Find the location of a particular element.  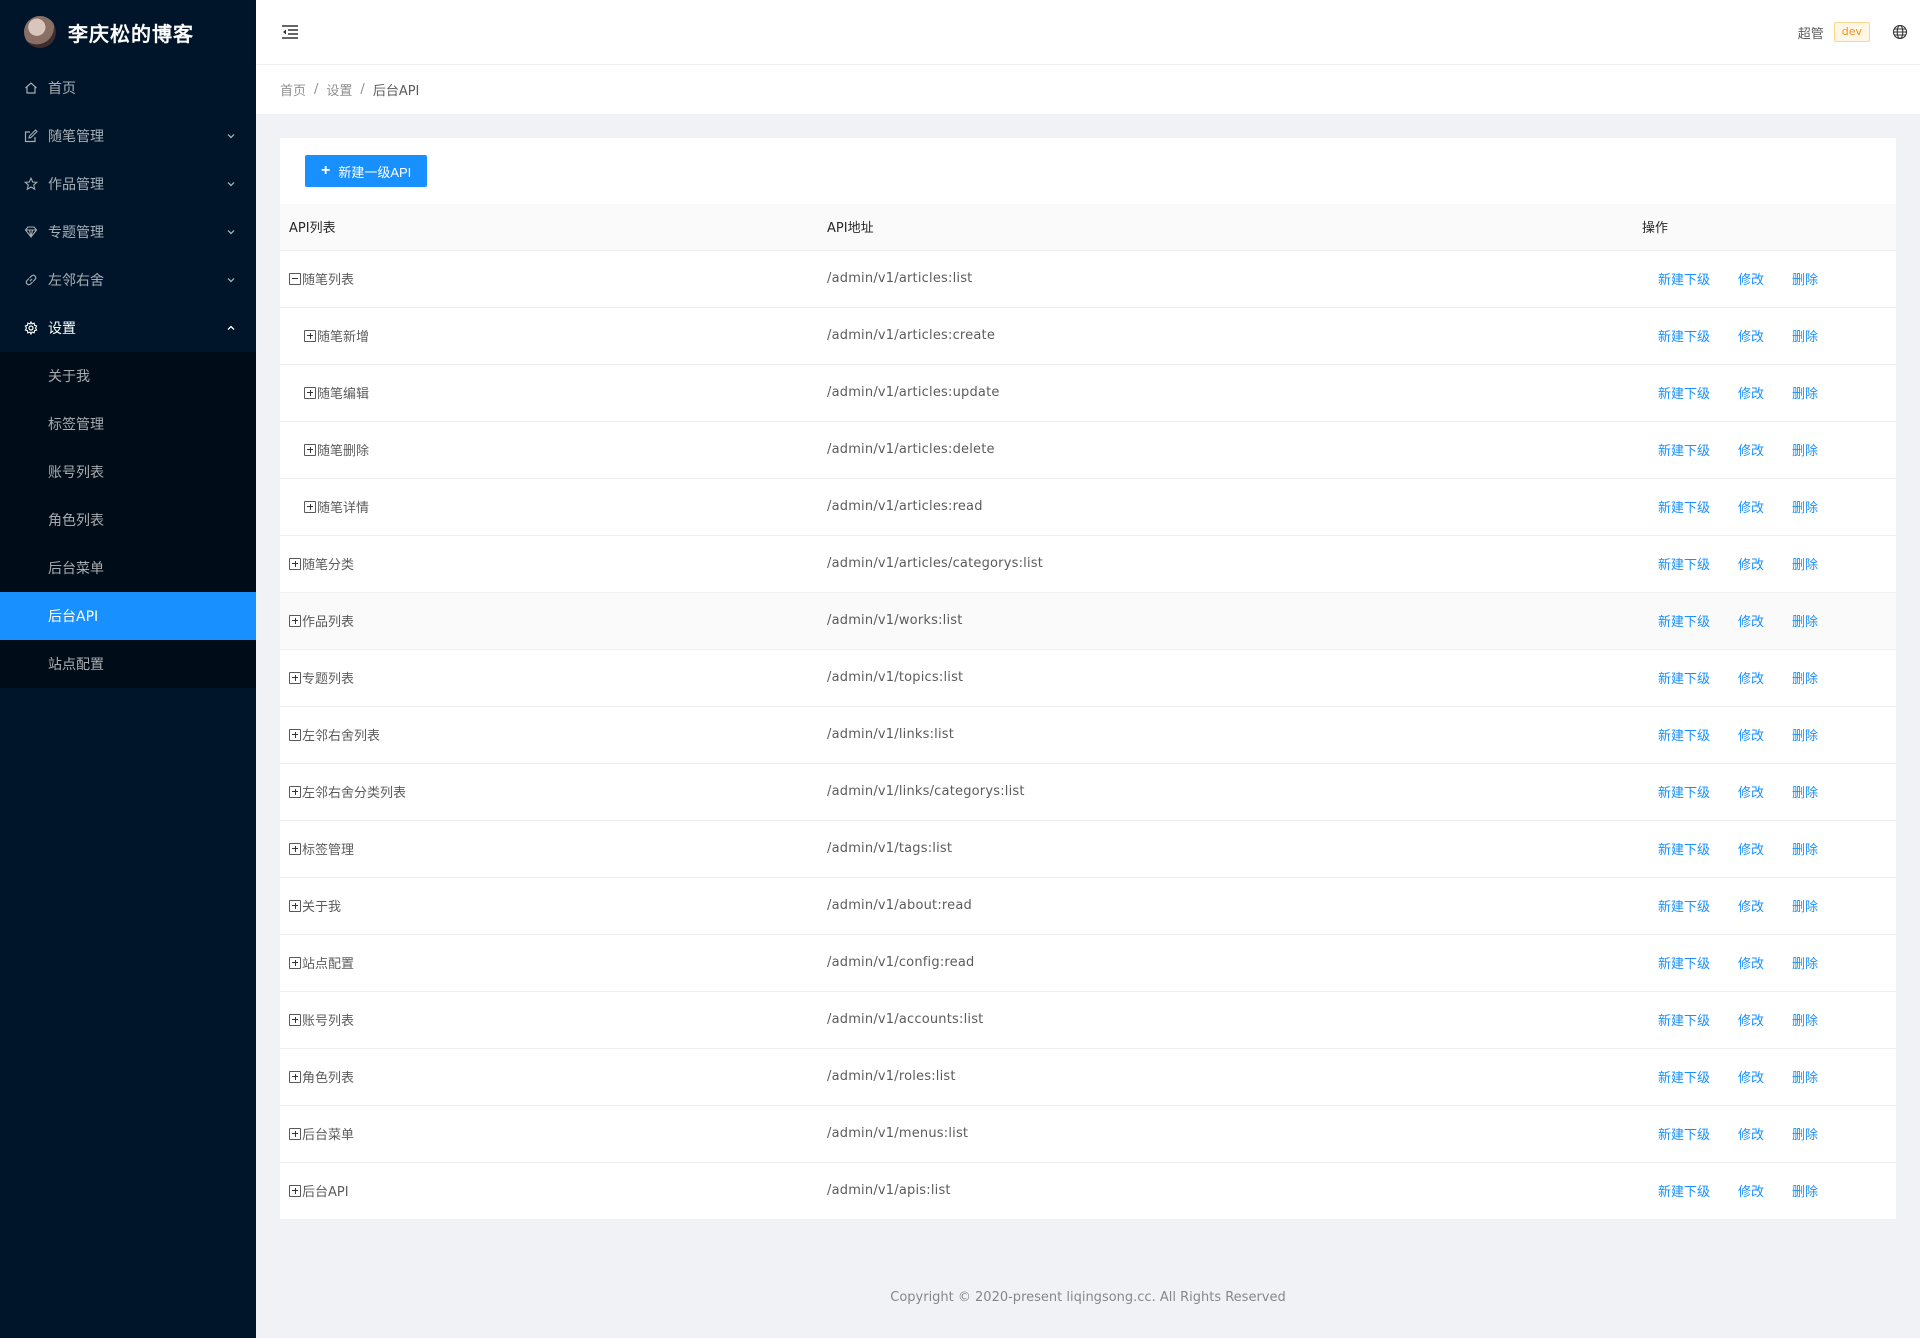

sidebar-item-topics: 专题管理 is located at coordinates (128, 232).